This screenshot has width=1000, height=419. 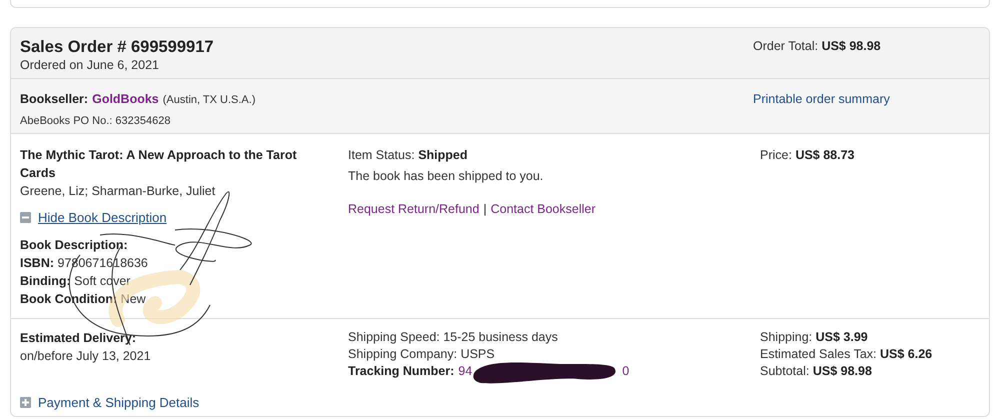 I want to click on tracking-number: 94, so click(x=465, y=371).